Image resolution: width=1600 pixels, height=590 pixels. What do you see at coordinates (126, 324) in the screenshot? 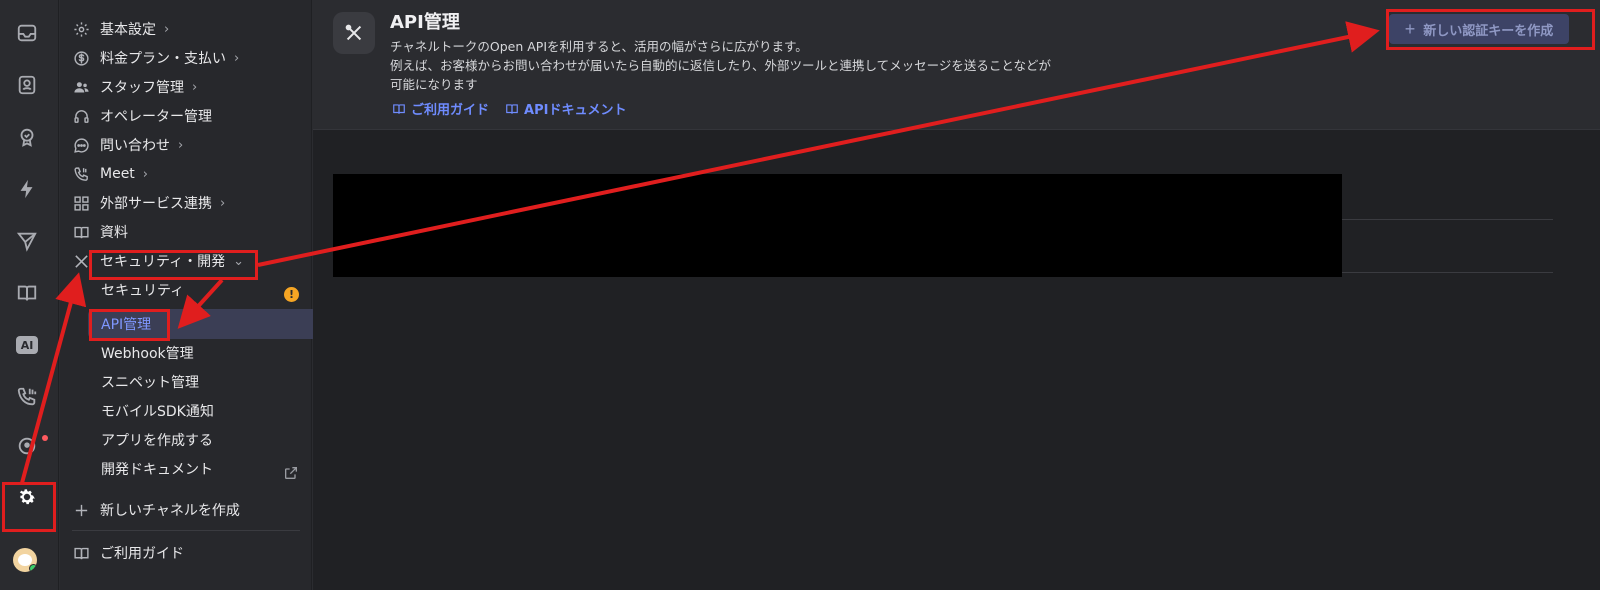
I see `sub-item-api-management: API管理` at bounding box center [126, 324].